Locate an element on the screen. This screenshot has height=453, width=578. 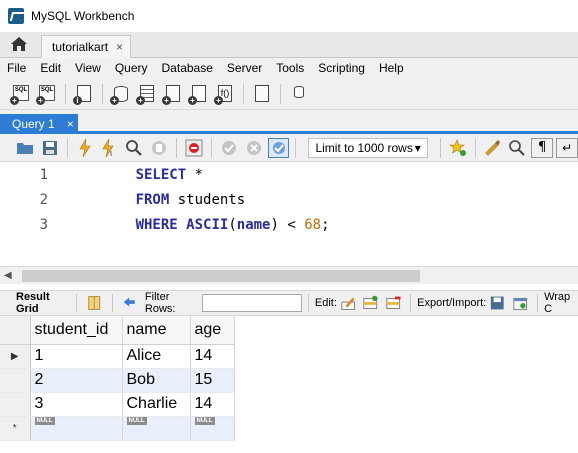
wrap-lines-icon: ↵ is located at coordinates (567, 147).